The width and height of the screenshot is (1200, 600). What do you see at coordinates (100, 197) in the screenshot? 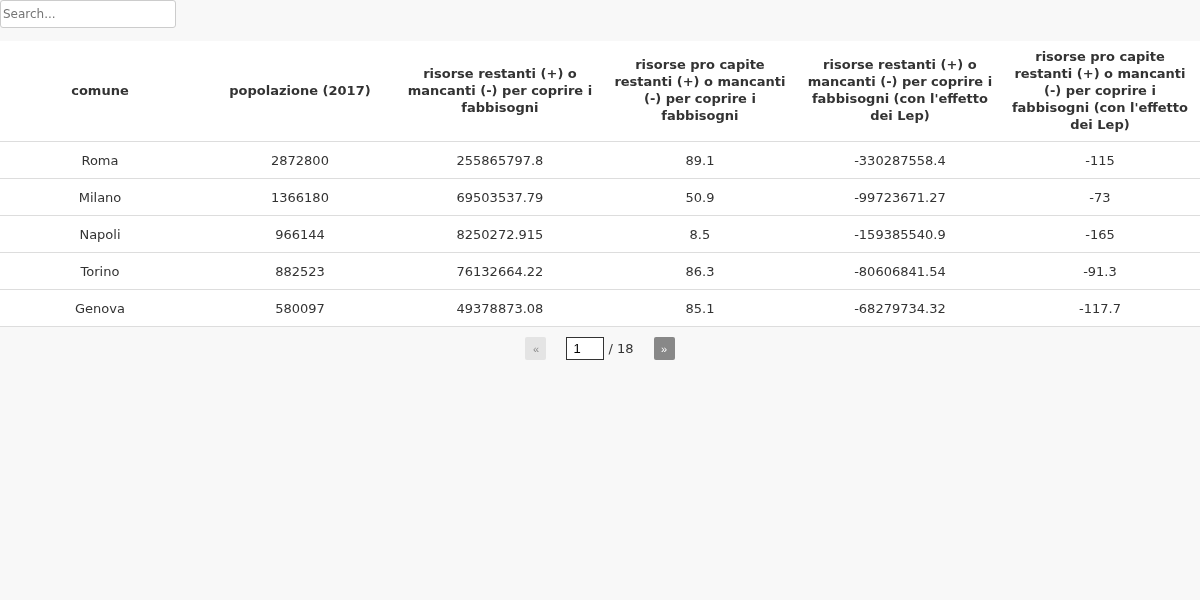
I see `table-cell: Milano` at bounding box center [100, 197].